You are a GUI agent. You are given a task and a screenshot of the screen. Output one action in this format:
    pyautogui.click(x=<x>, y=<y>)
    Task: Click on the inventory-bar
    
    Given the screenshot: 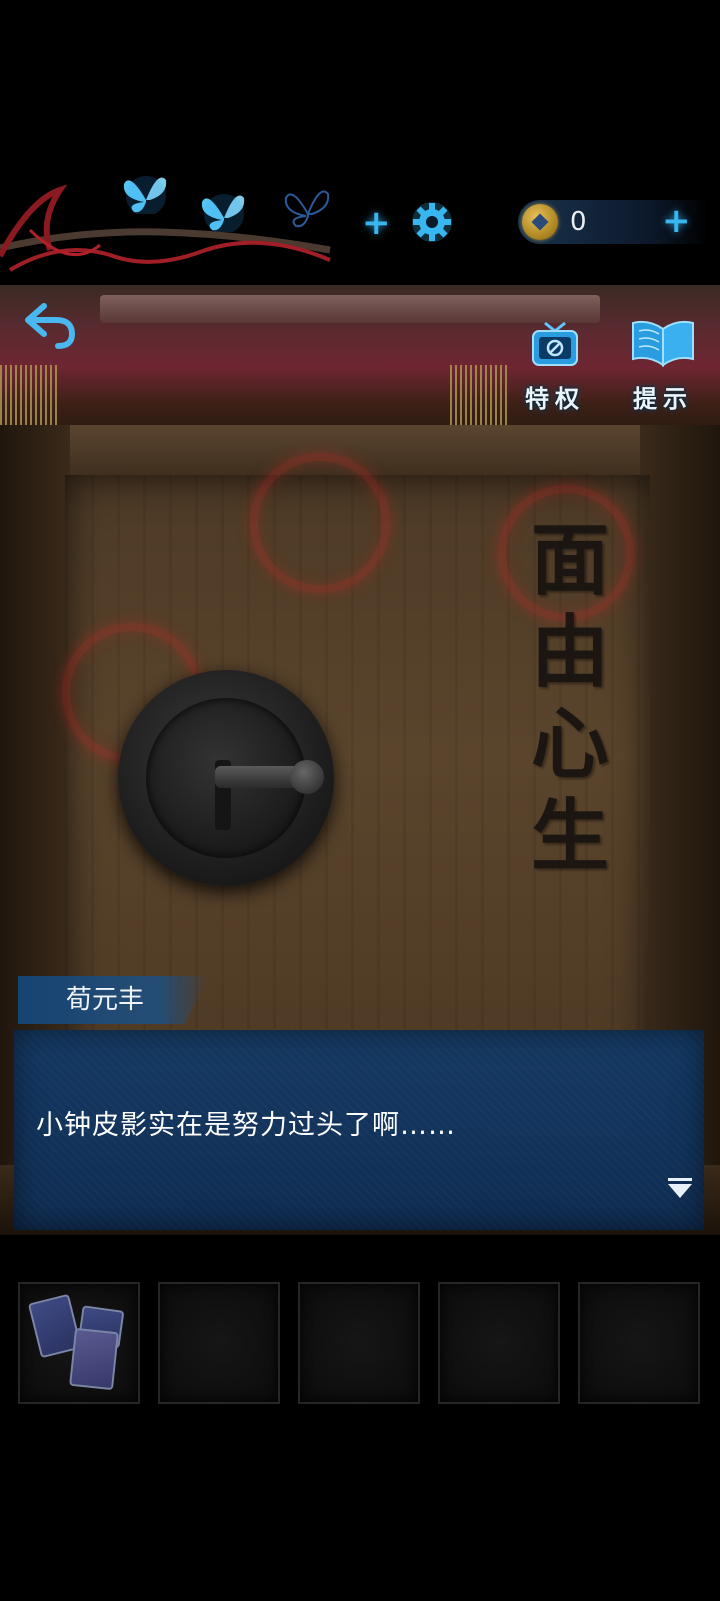 What is the action you would take?
    pyautogui.click(x=363, y=1343)
    